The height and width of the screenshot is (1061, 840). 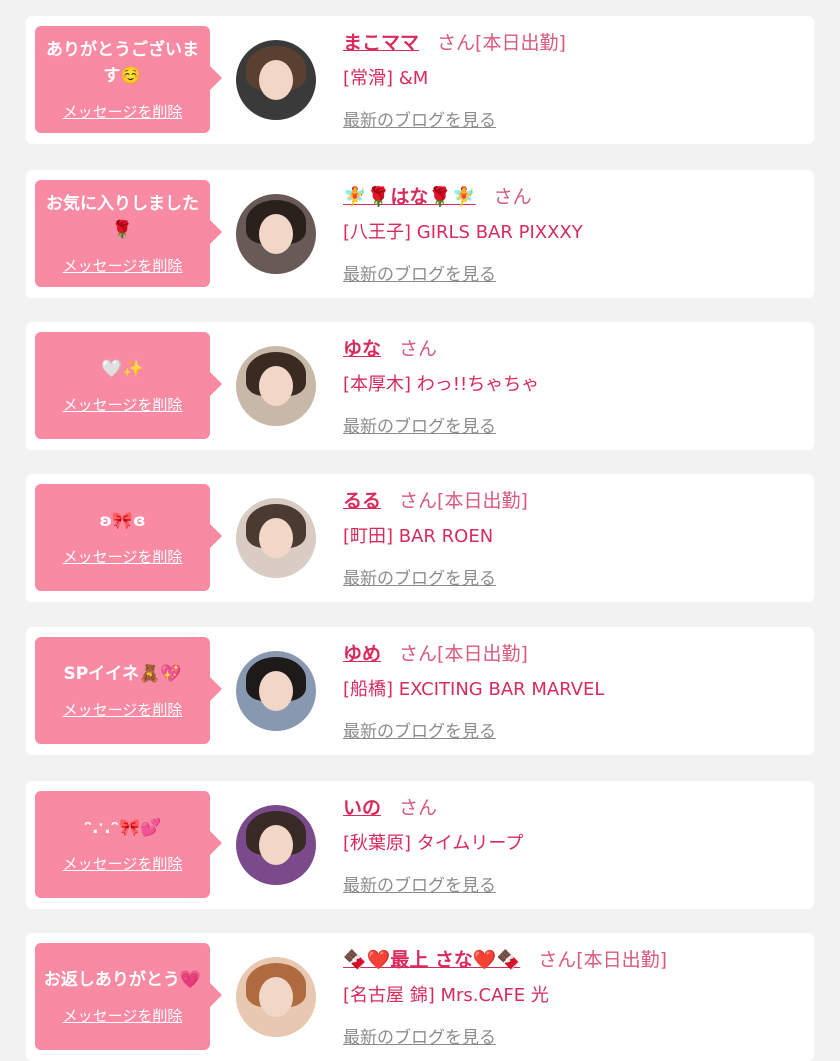 What do you see at coordinates (409, 195) in the screenshot?
I see `cast-name-link: 🧚🌹はな🌹🧚` at bounding box center [409, 195].